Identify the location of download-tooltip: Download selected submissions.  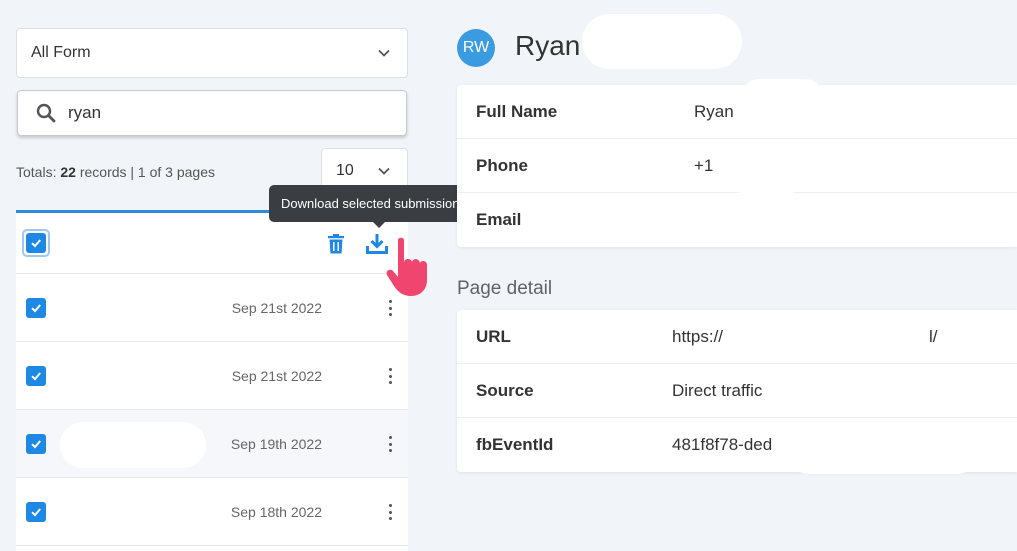
(373, 206).